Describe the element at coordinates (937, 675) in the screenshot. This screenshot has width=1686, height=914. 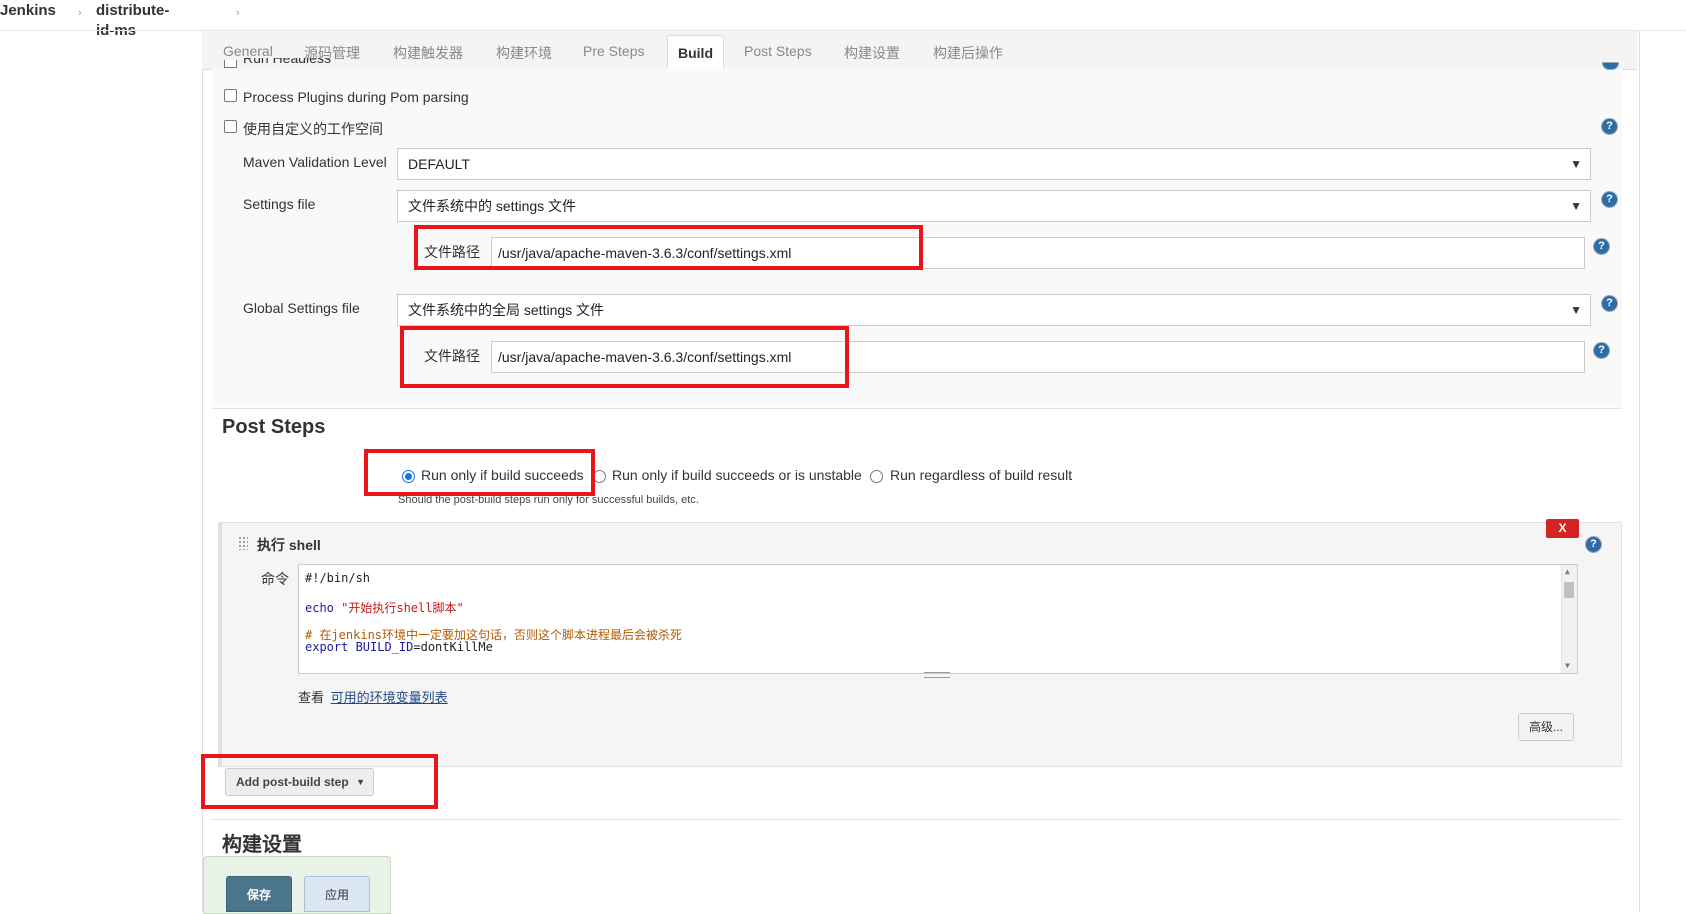
I see `resize-grip-icon` at that location.